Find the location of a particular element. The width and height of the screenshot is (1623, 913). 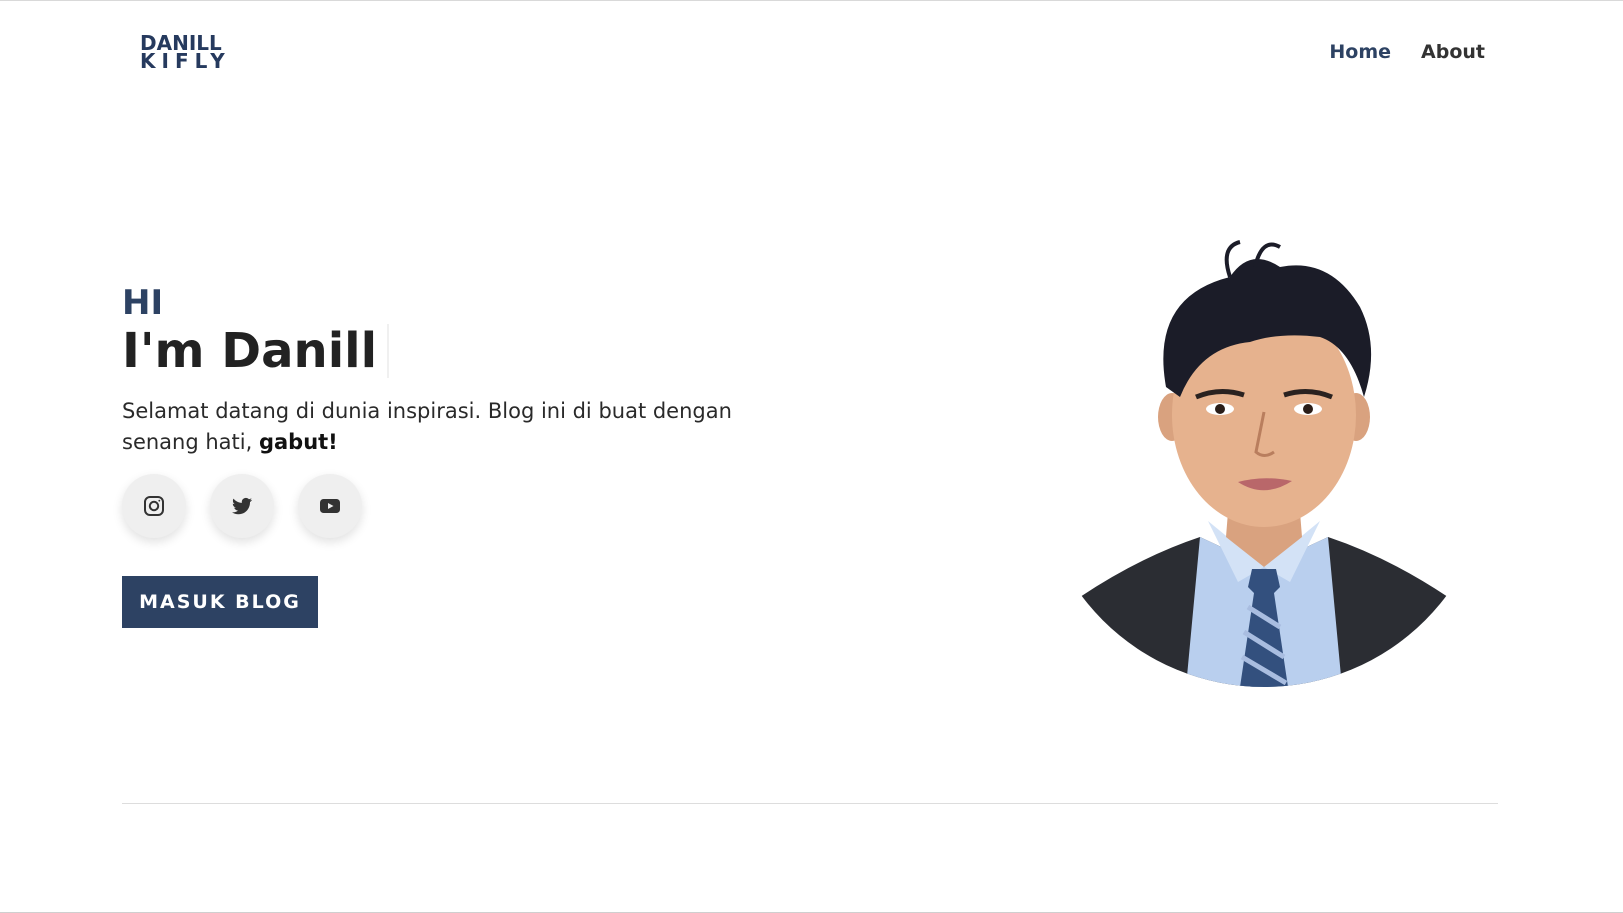

twitter-button is located at coordinates (242, 506).